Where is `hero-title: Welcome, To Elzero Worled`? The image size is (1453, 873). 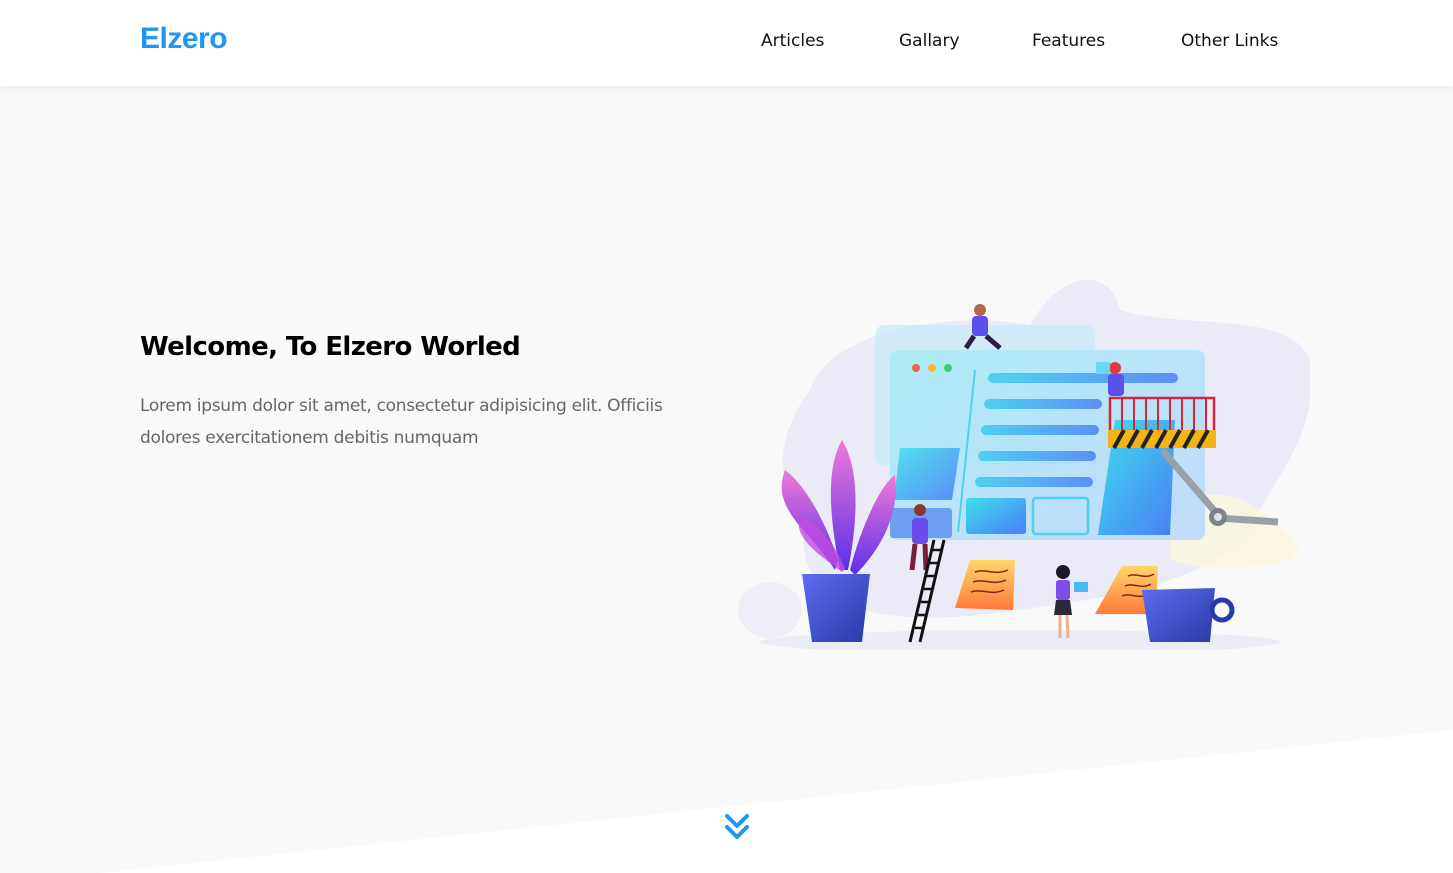 hero-title: Welcome, To Elzero Worled is located at coordinates (330, 347).